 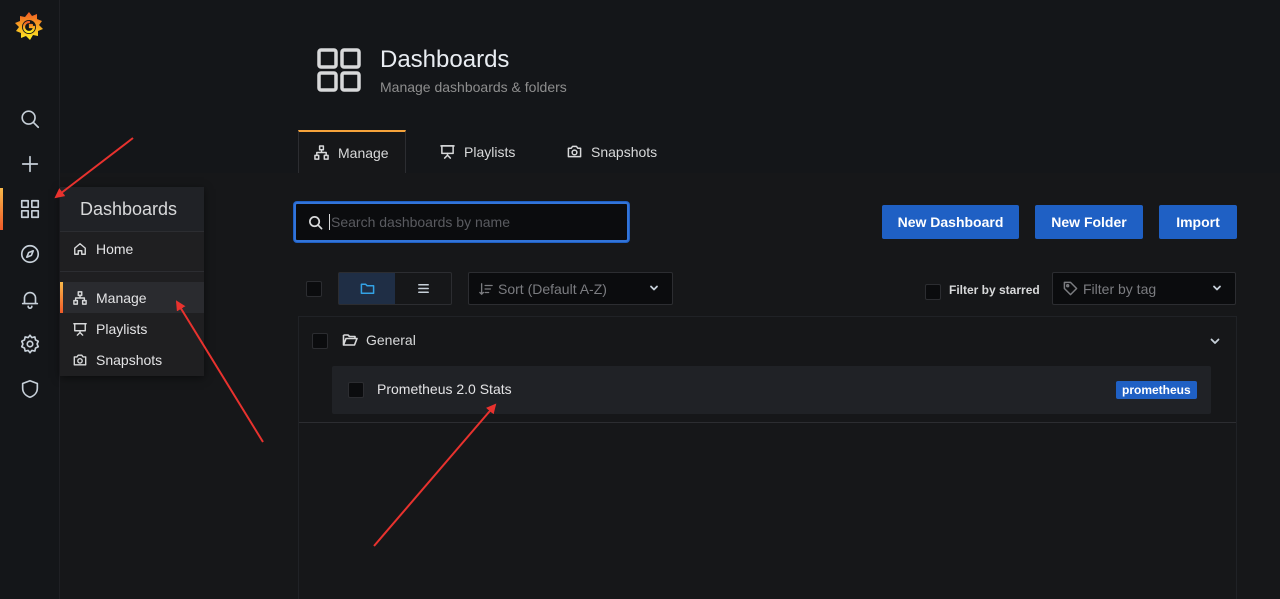 I want to click on sort-icon, so click(x=486, y=288).